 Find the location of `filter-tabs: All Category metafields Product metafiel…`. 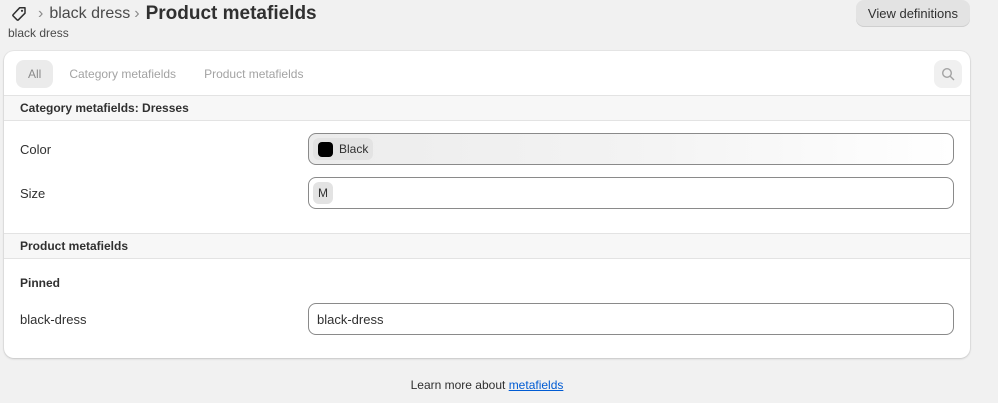

filter-tabs: All Category metafields Product metafiel… is located at coordinates (487, 73).